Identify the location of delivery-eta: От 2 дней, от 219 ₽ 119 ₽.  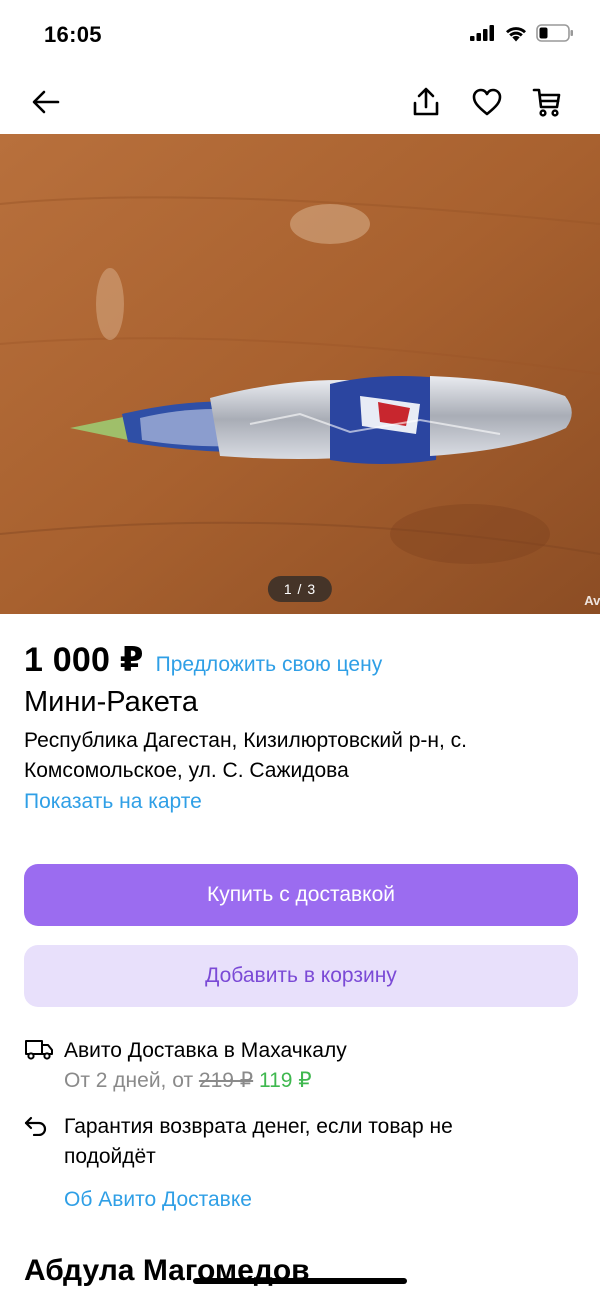
(205, 1081).